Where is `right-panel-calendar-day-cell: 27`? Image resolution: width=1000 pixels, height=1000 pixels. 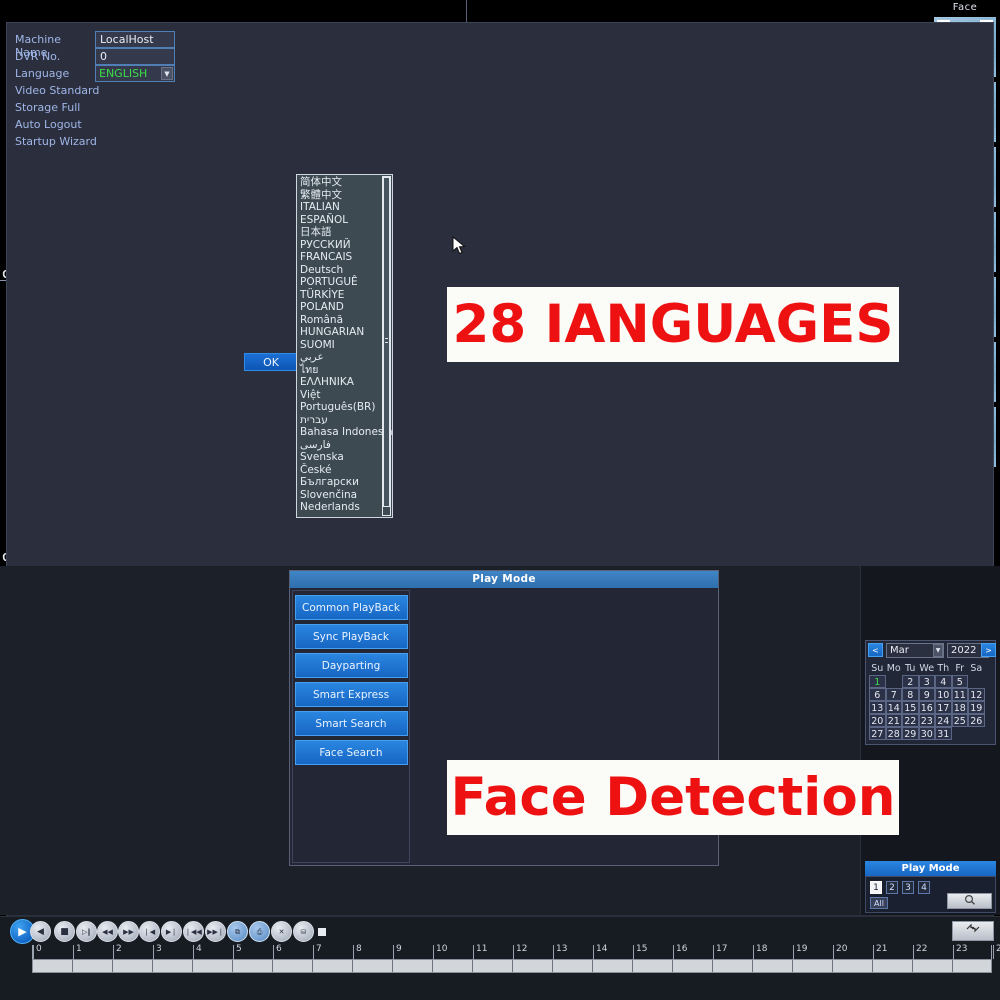 right-panel-calendar-day-cell: 27 is located at coordinates (877, 733).